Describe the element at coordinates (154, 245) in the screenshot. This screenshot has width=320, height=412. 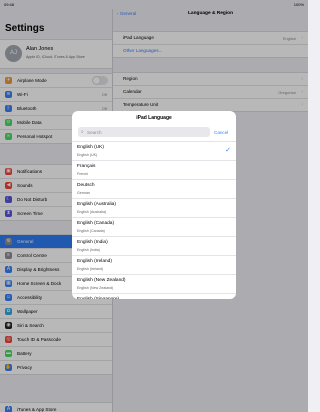
I see `language-option: English (India) English (India)` at that location.